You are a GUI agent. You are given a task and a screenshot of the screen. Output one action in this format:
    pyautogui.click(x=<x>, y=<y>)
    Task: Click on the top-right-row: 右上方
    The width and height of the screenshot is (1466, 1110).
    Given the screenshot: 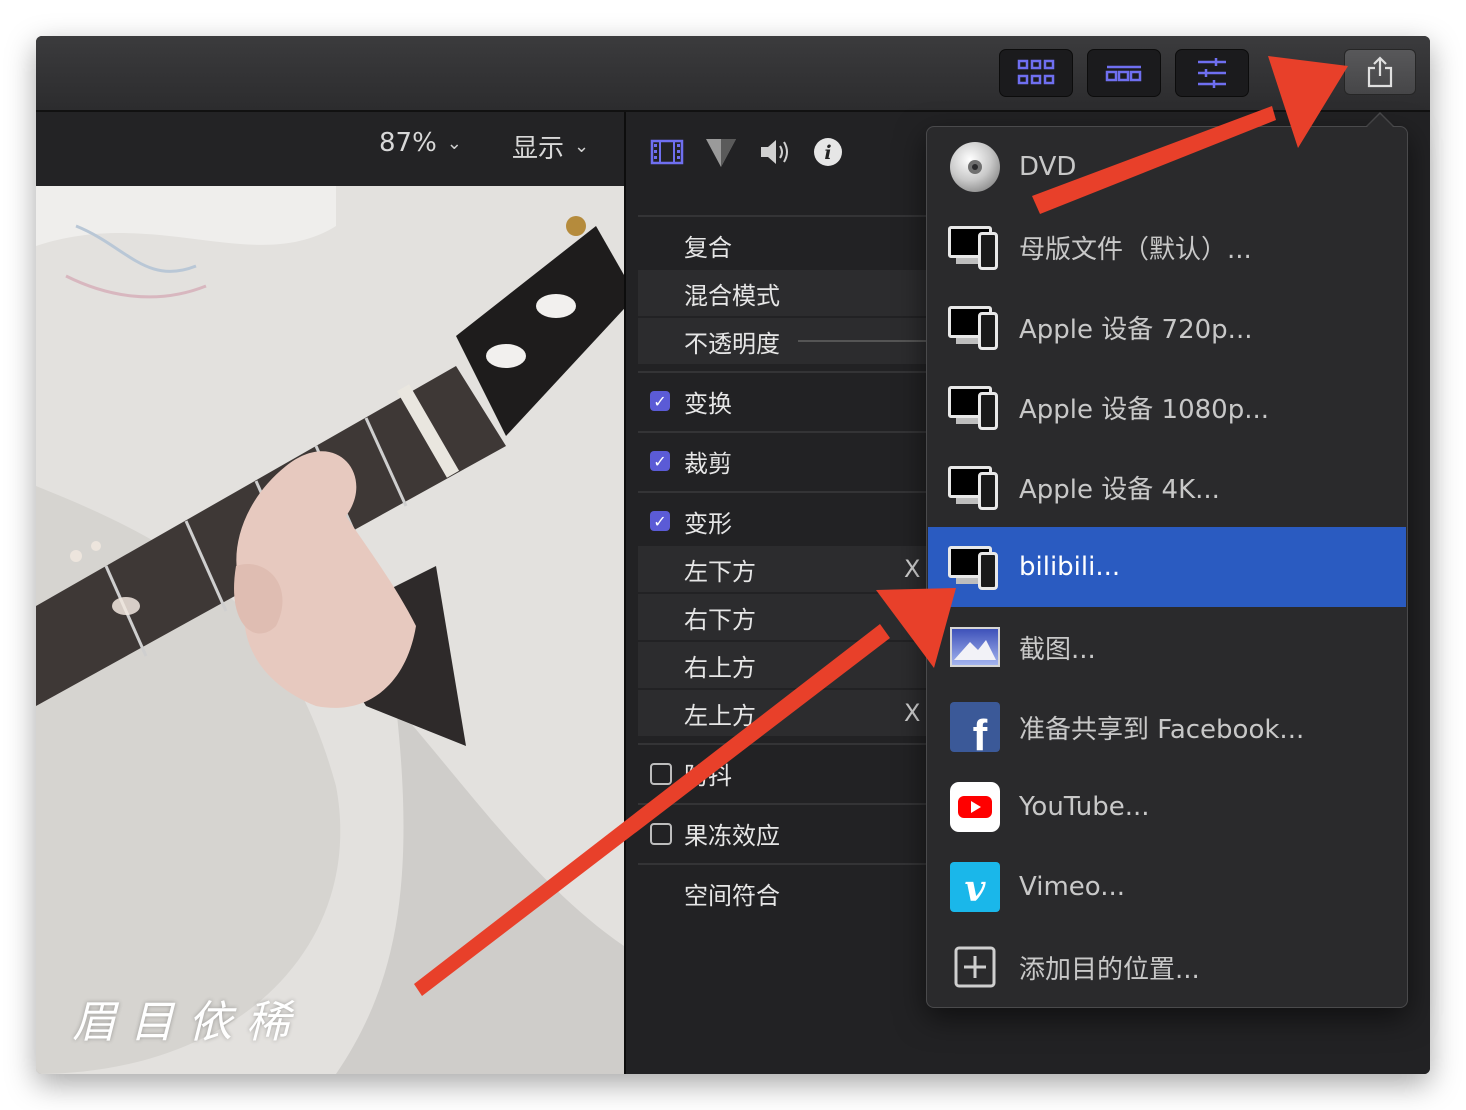 What is the action you would take?
    pyautogui.click(x=783, y=665)
    